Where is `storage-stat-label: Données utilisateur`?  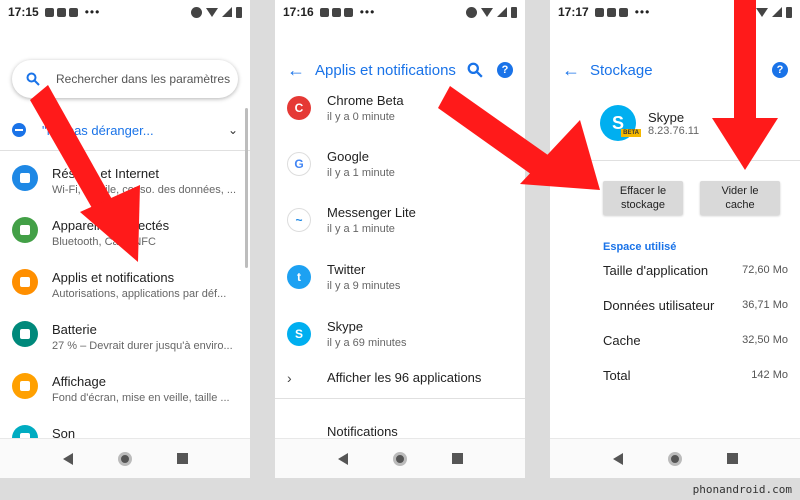
storage-stat-label: Données utilisateur is located at coordinates (659, 305).